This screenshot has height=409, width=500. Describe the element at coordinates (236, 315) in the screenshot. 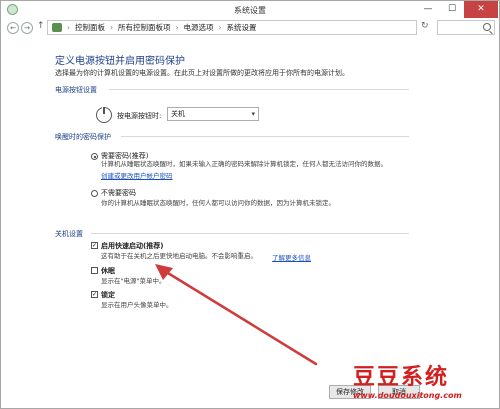

I see `annotation-arrow` at that location.